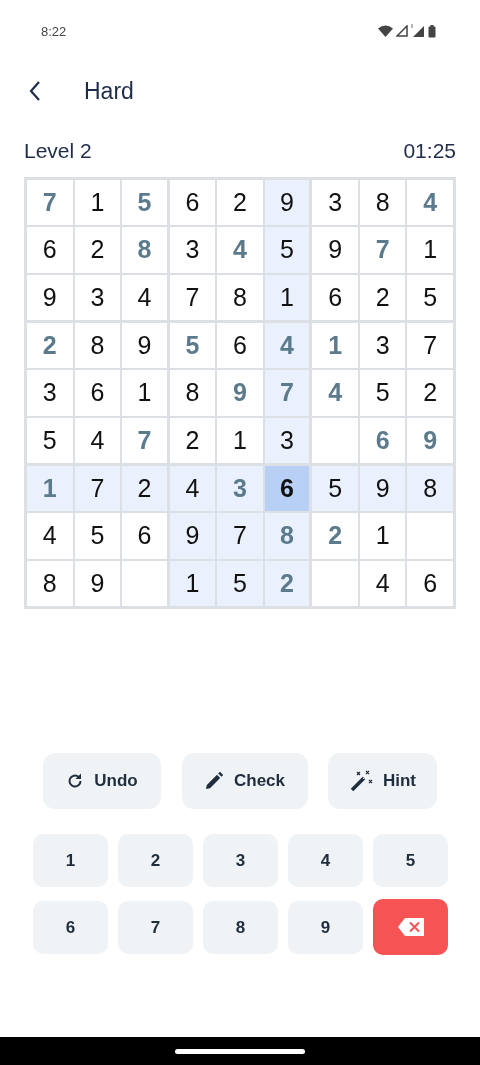 Image resolution: width=480 pixels, height=1065 pixels. I want to click on number-key: 9, so click(325, 927).